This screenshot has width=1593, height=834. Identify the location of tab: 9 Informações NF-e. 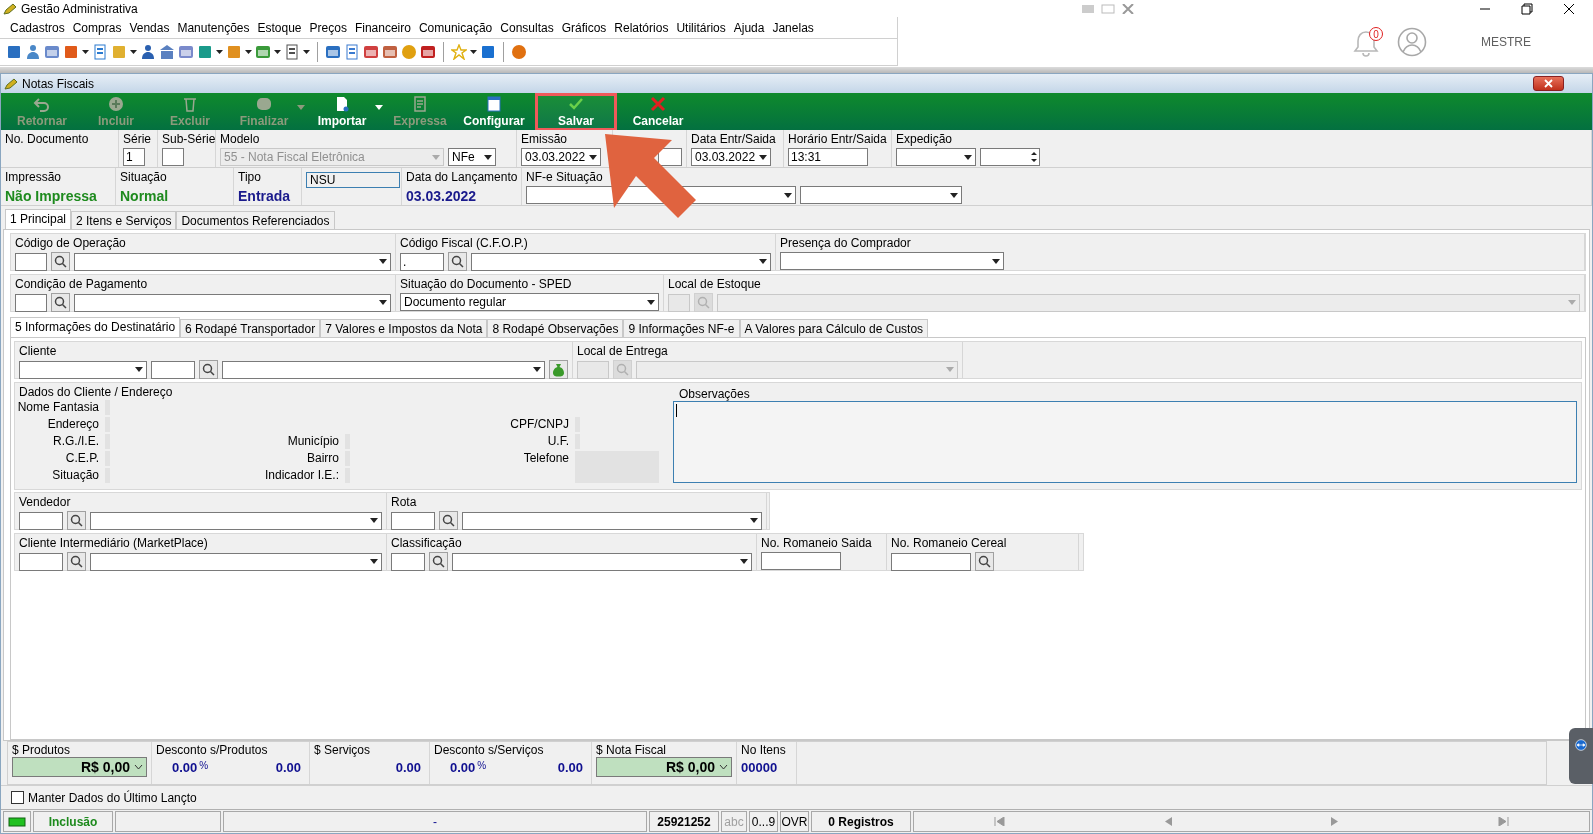
(681, 328).